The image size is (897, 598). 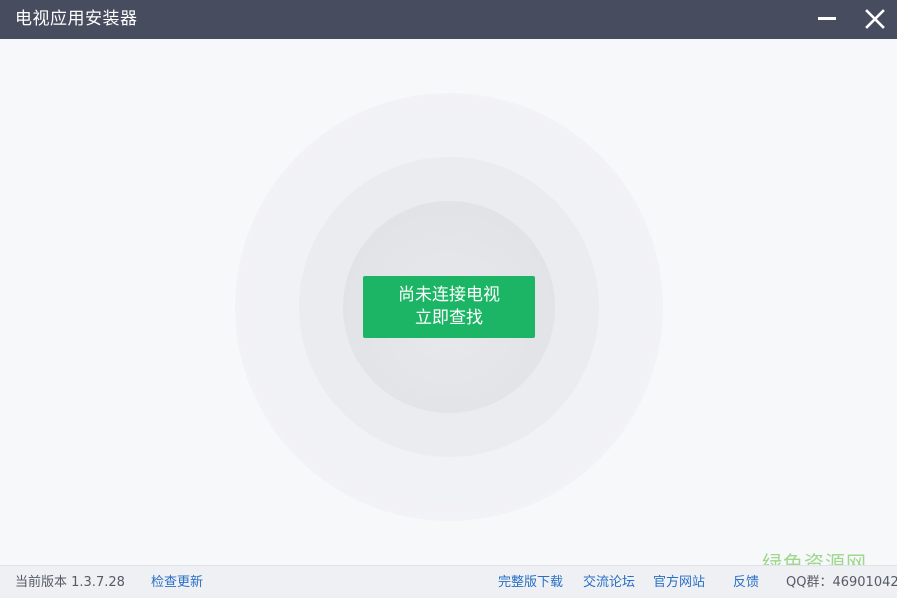 What do you see at coordinates (177, 583) in the screenshot?
I see `check-update-link: 检查更新` at bounding box center [177, 583].